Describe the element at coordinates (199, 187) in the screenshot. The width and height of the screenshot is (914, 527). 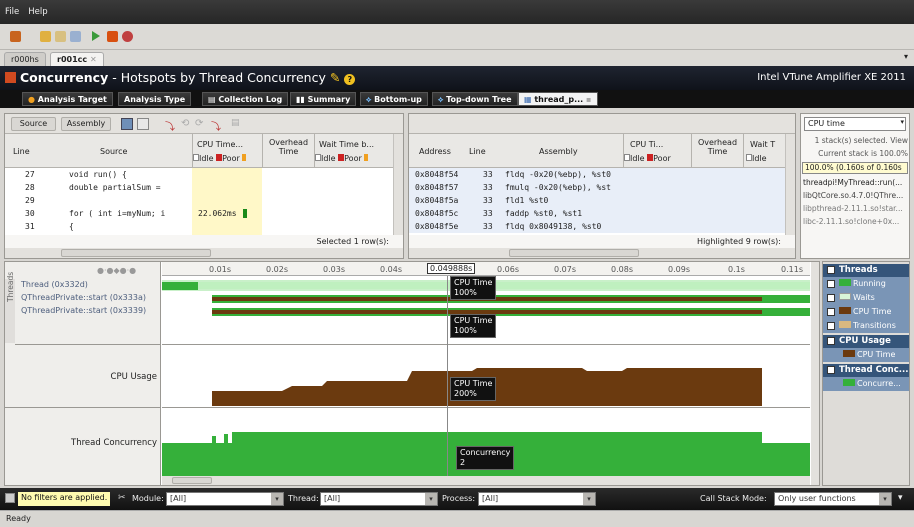
I see `table-row: 28 double partialSum =` at that location.